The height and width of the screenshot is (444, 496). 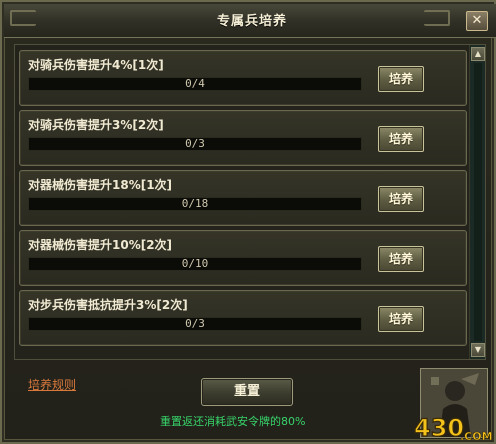 I want to click on close-button: ✕, so click(x=477, y=21).